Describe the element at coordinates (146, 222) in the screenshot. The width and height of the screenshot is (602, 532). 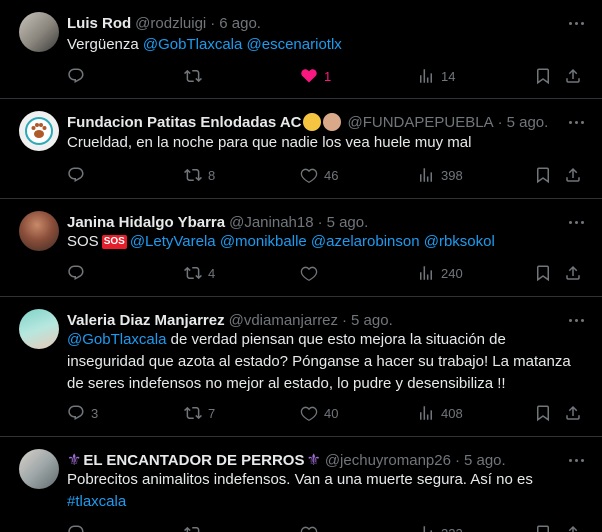
I see `author-name: Janina Hidalgo Ybarra` at that location.